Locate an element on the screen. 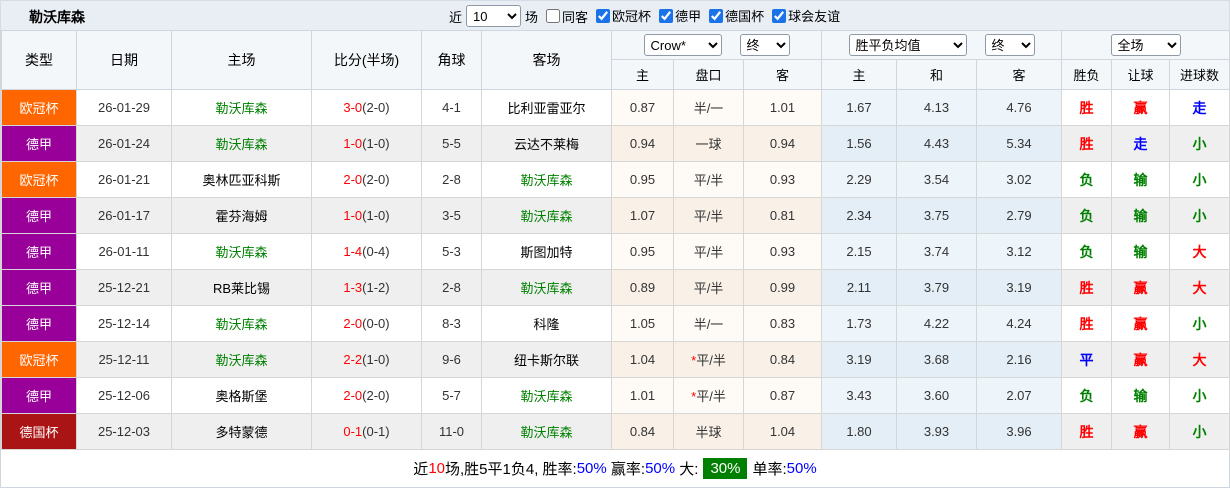 The height and width of the screenshot is (488, 1230). scope-select: 全场 is located at coordinates (1145, 45).